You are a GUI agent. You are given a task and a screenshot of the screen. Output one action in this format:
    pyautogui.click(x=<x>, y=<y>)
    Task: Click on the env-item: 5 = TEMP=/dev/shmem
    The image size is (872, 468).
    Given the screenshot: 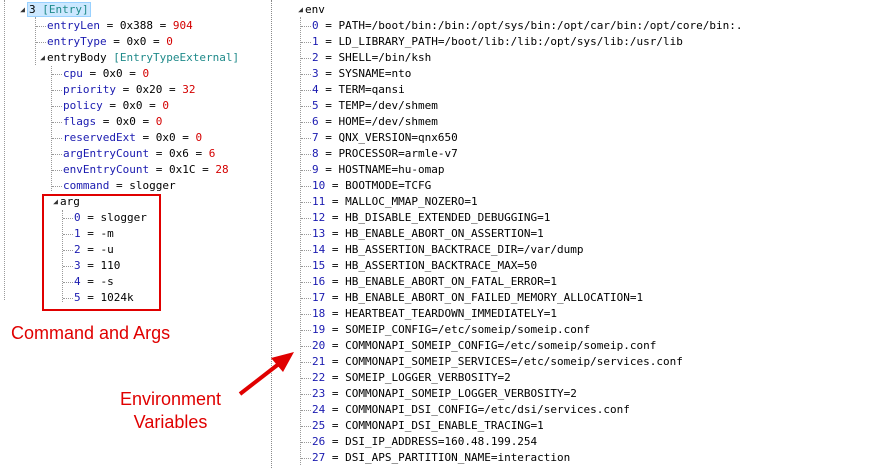 What is the action you would take?
    pyautogui.click(x=369, y=106)
    